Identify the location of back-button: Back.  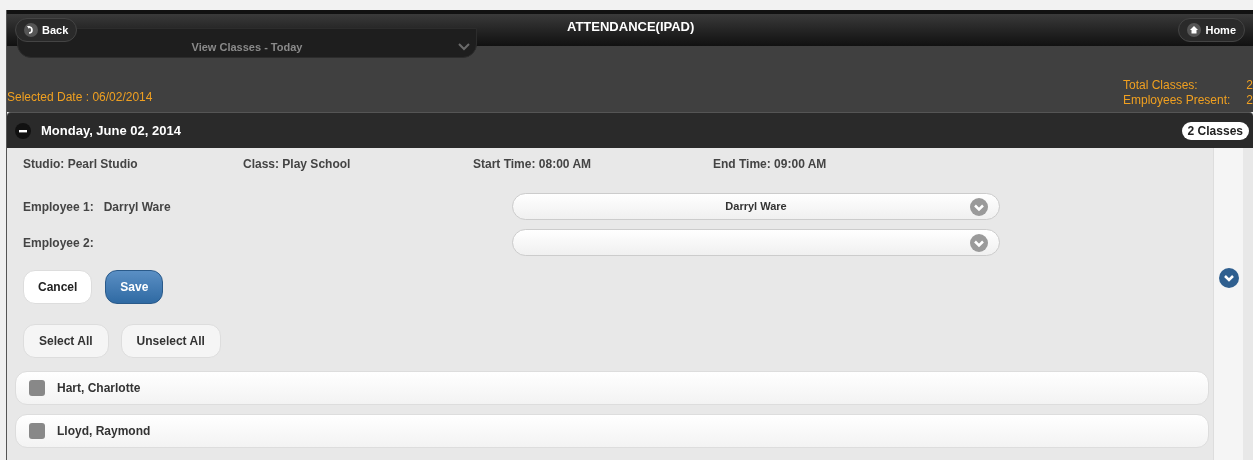
(46, 30).